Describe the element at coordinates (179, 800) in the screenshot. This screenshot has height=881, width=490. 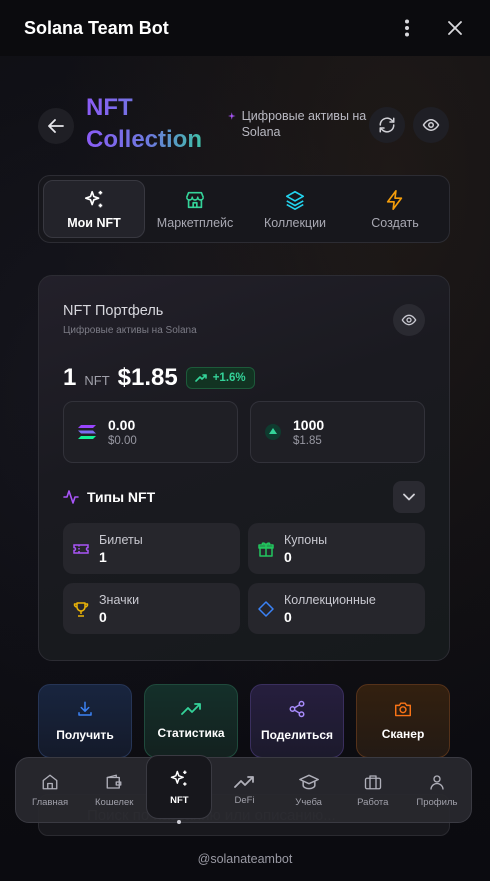
I see `nav-label: NFT` at that location.